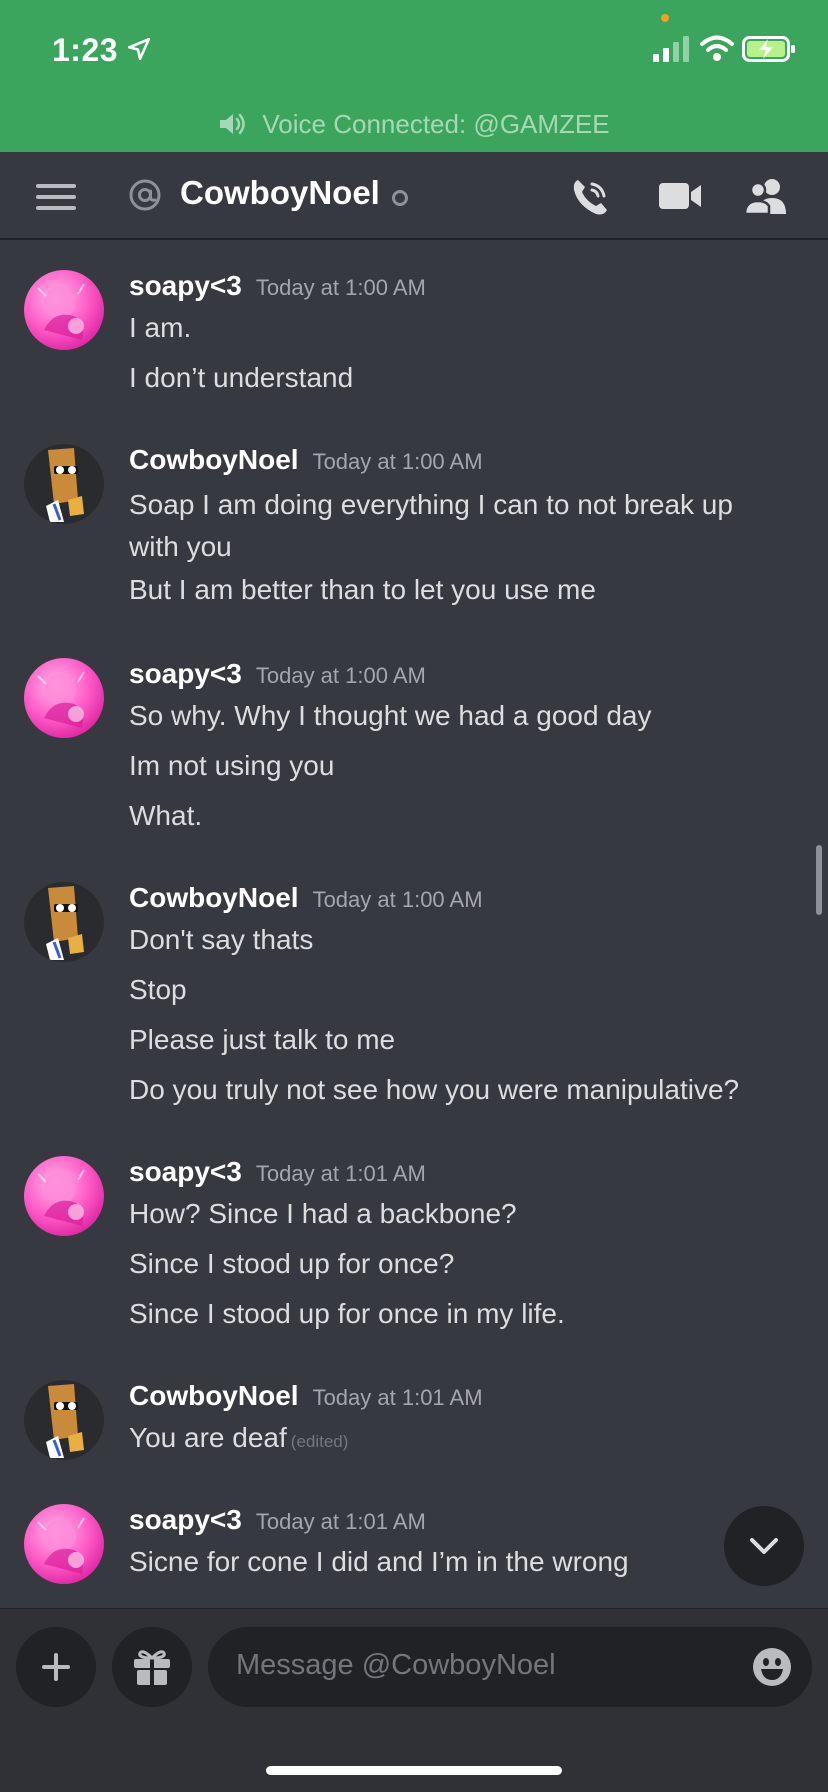  I want to click on voice-call-icon, so click(591, 197).